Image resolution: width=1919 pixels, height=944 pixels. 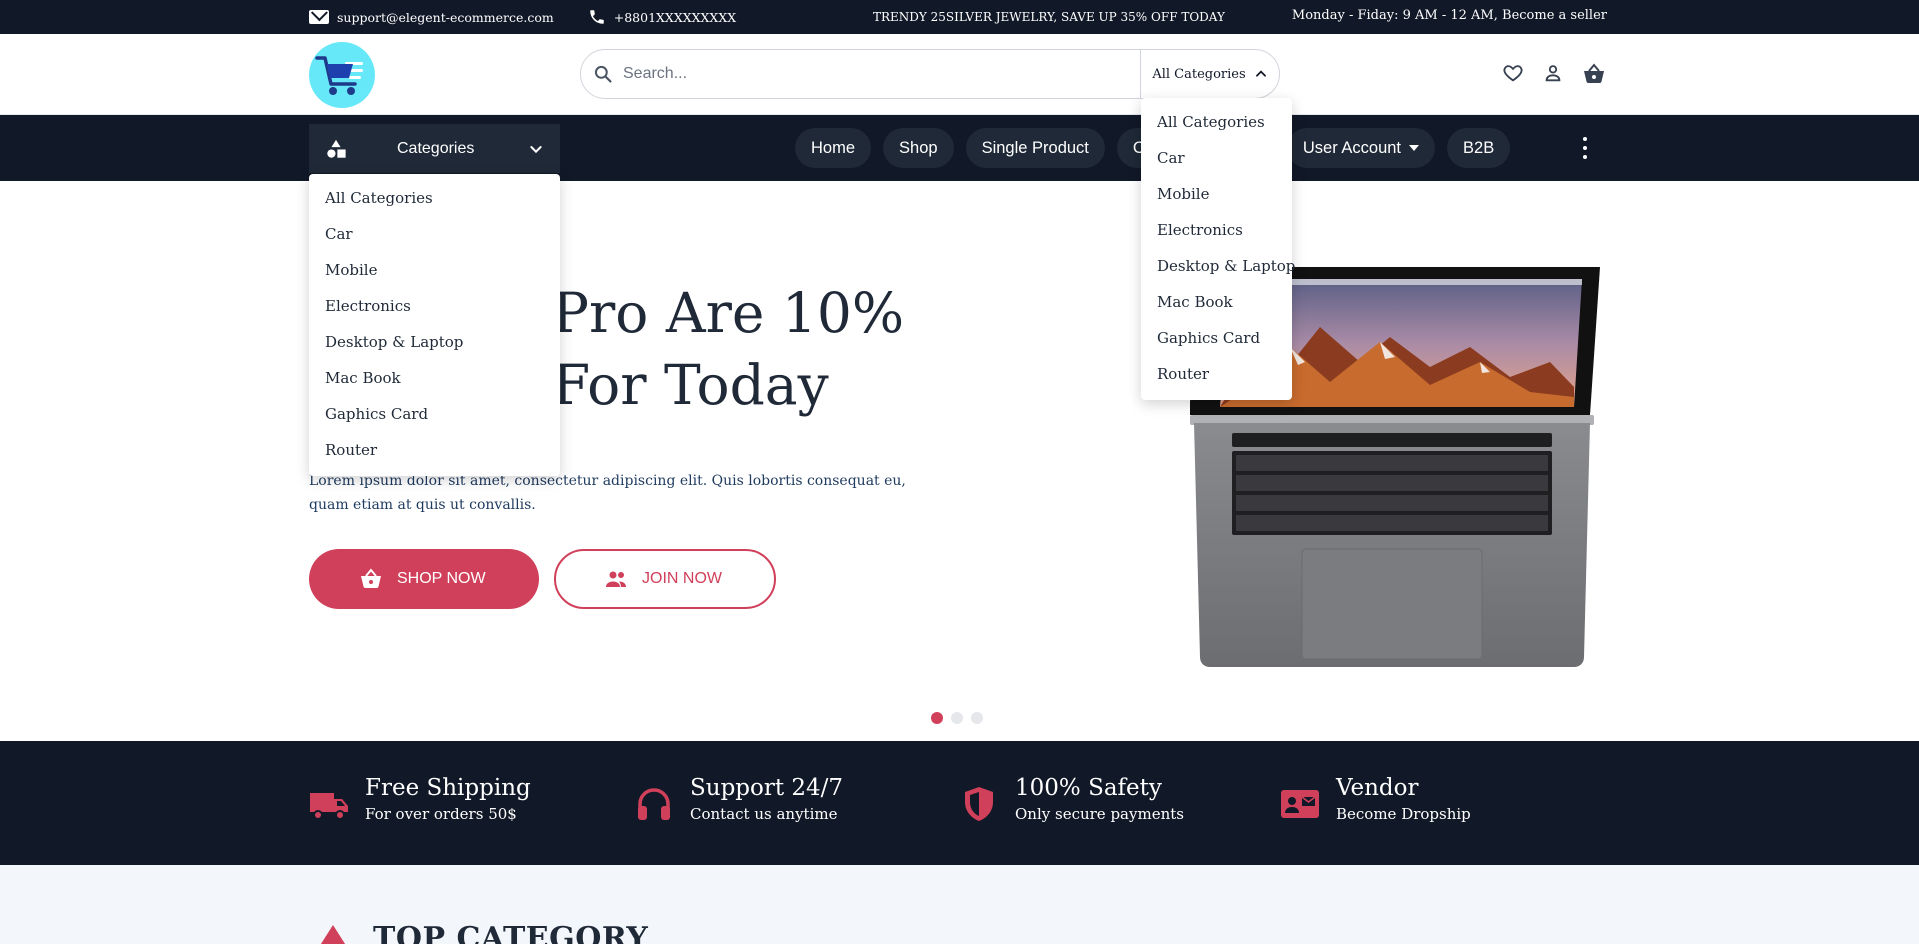 I want to click on more-menu-icon, so click(x=1585, y=148).